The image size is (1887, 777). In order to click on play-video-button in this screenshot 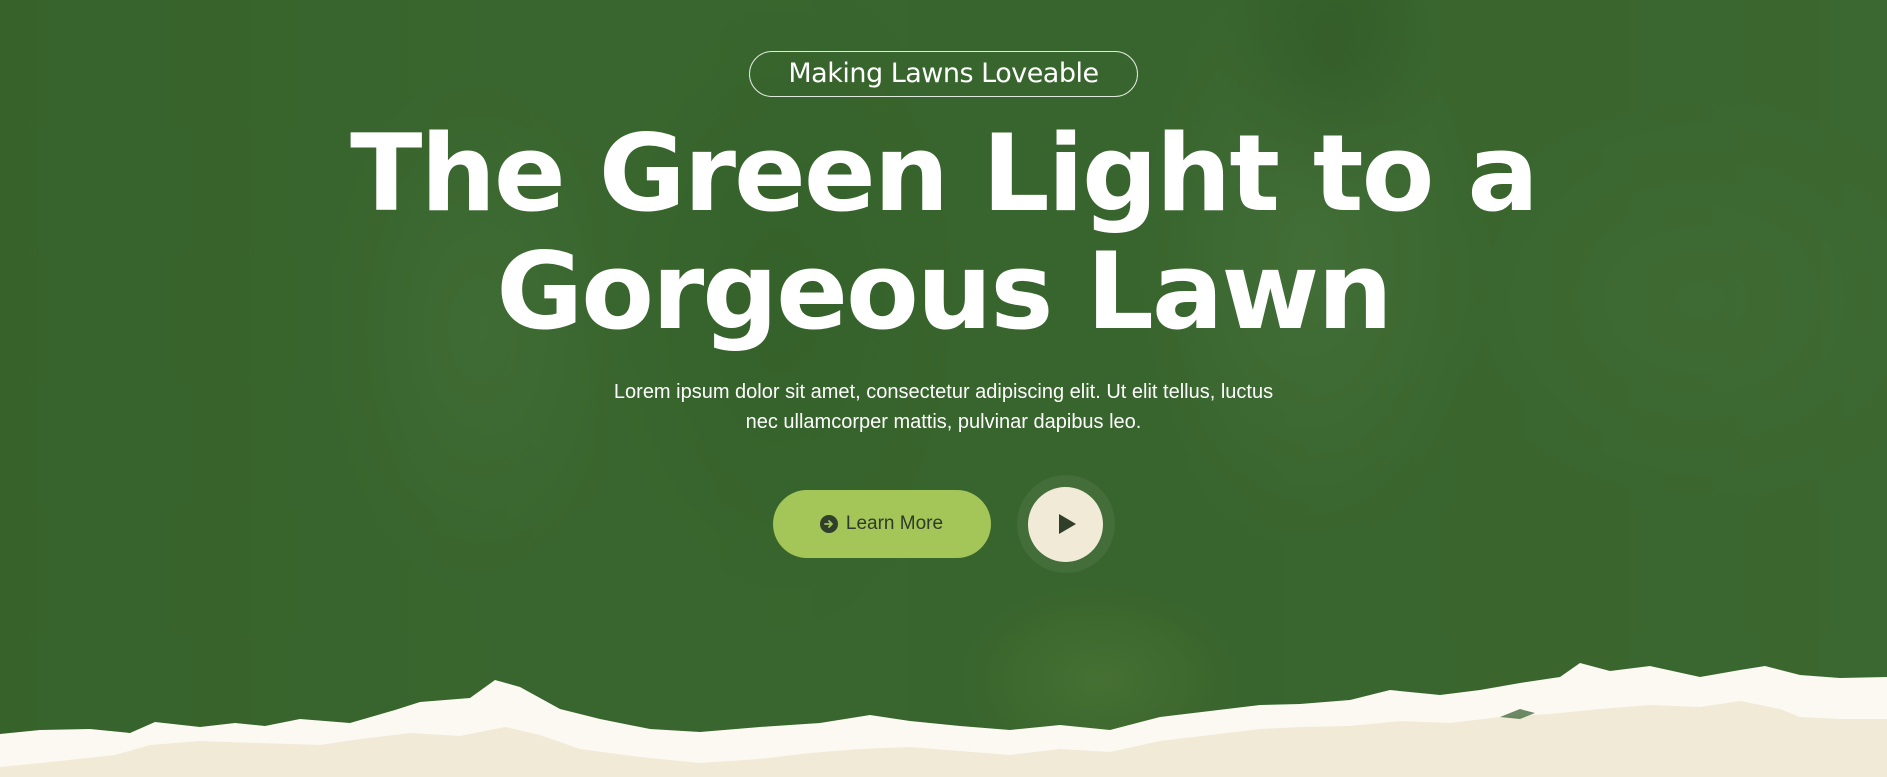, I will do `click(1065, 524)`.